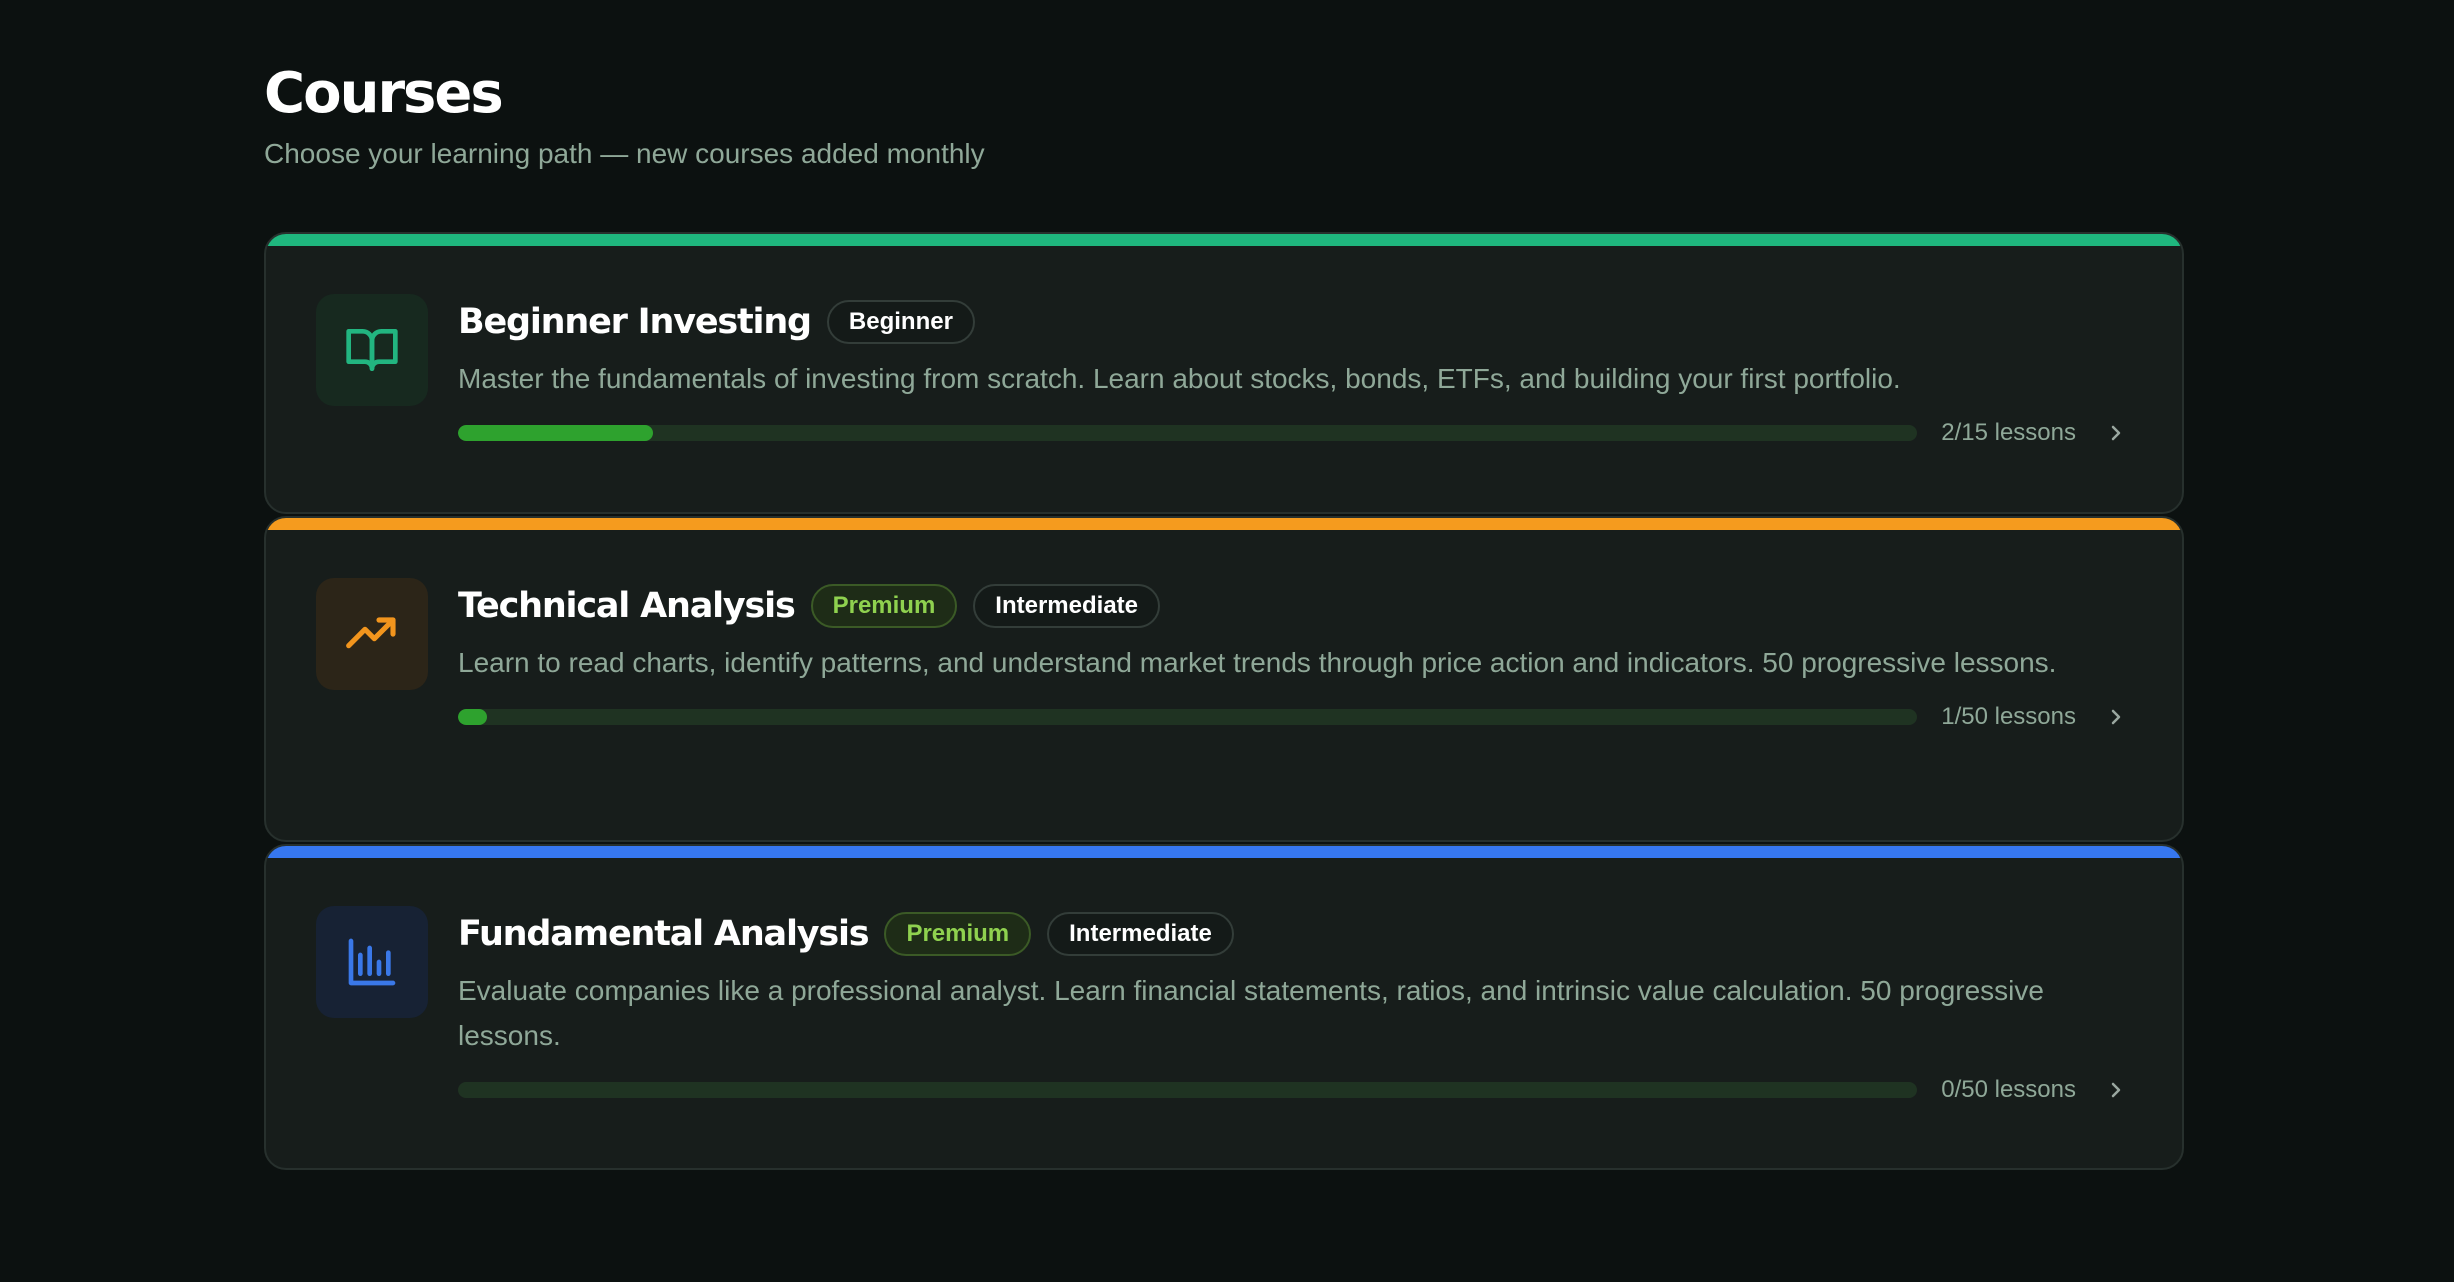 Image resolution: width=2454 pixels, height=1282 pixels. What do you see at coordinates (900, 322) in the screenshot?
I see `level-badge: Beginner` at bounding box center [900, 322].